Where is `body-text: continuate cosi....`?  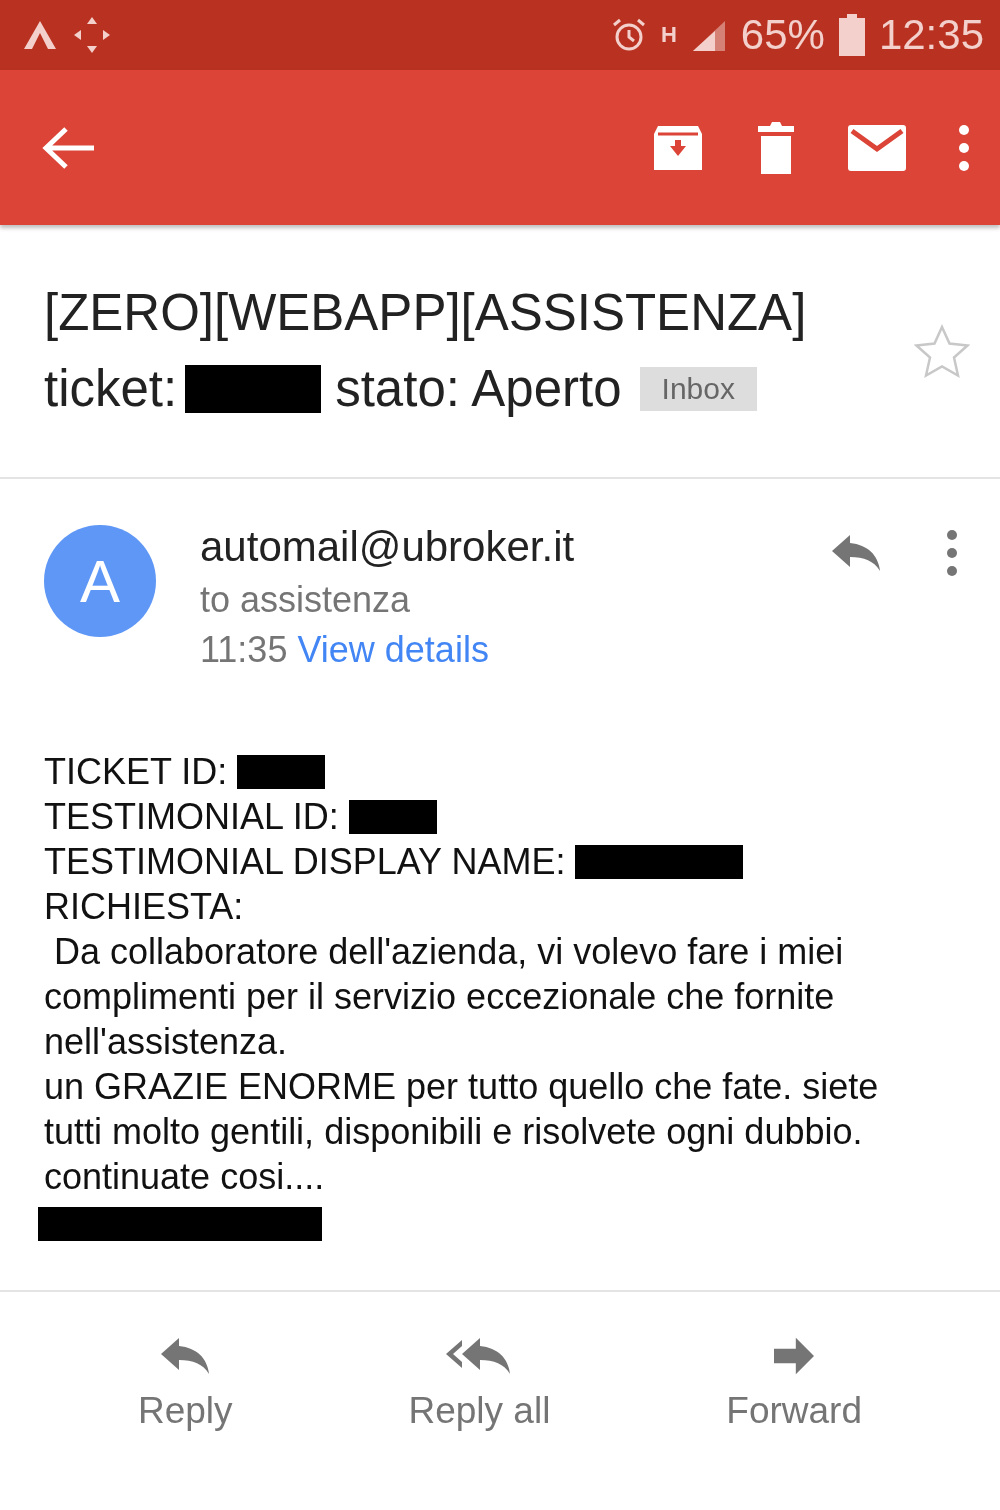
body-text: continuate cosi.... is located at coordinates (184, 1177).